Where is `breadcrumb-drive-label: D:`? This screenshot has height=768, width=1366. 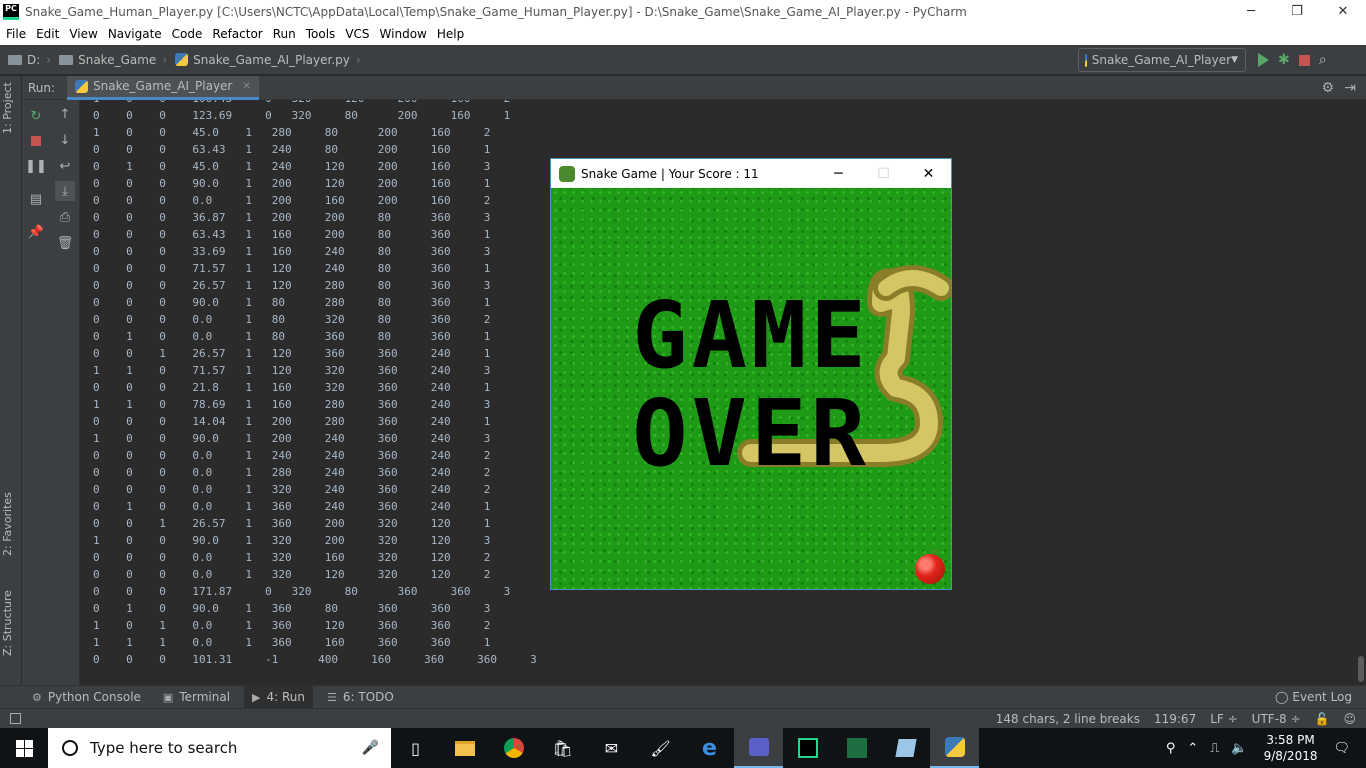 breadcrumb-drive-label: D: is located at coordinates (34, 59).